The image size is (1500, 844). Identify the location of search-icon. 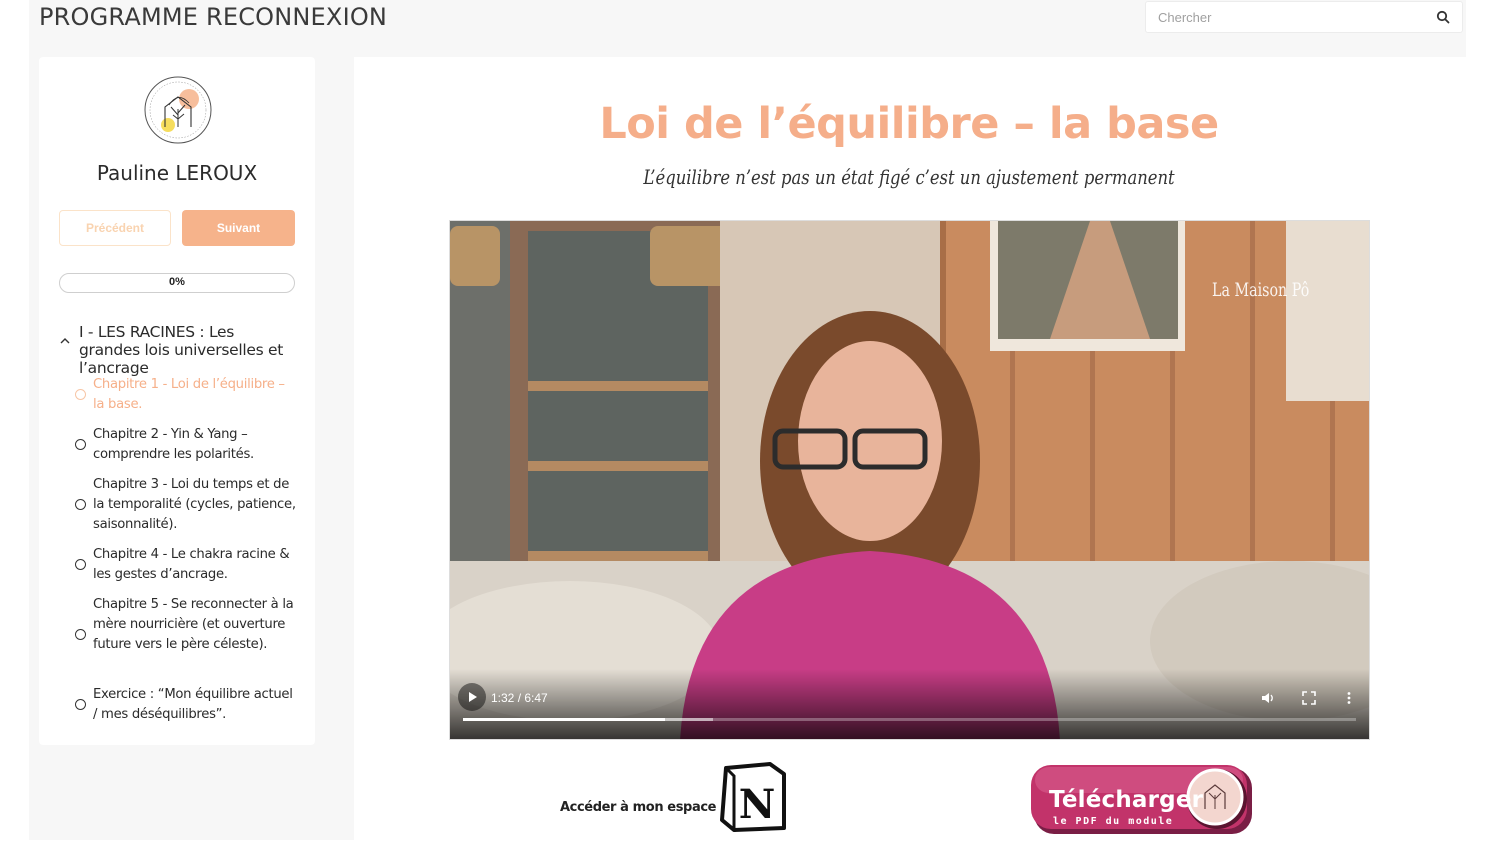
(1443, 17).